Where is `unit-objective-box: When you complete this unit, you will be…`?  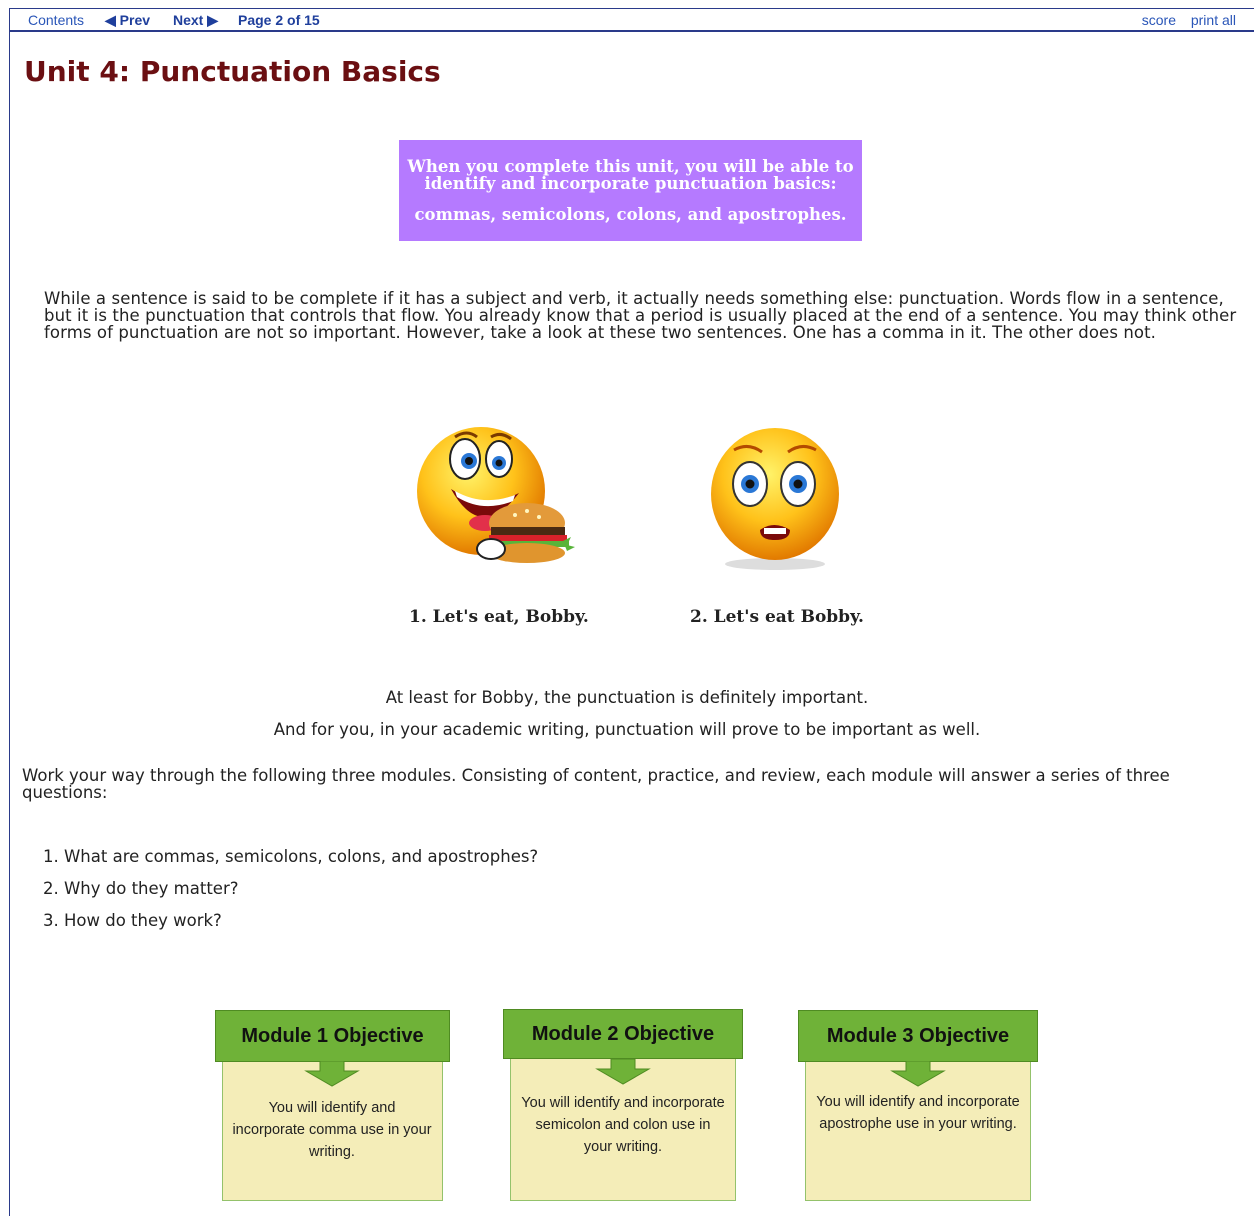 unit-objective-box: When you complete this unit, you will be… is located at coordinates (630, 190).